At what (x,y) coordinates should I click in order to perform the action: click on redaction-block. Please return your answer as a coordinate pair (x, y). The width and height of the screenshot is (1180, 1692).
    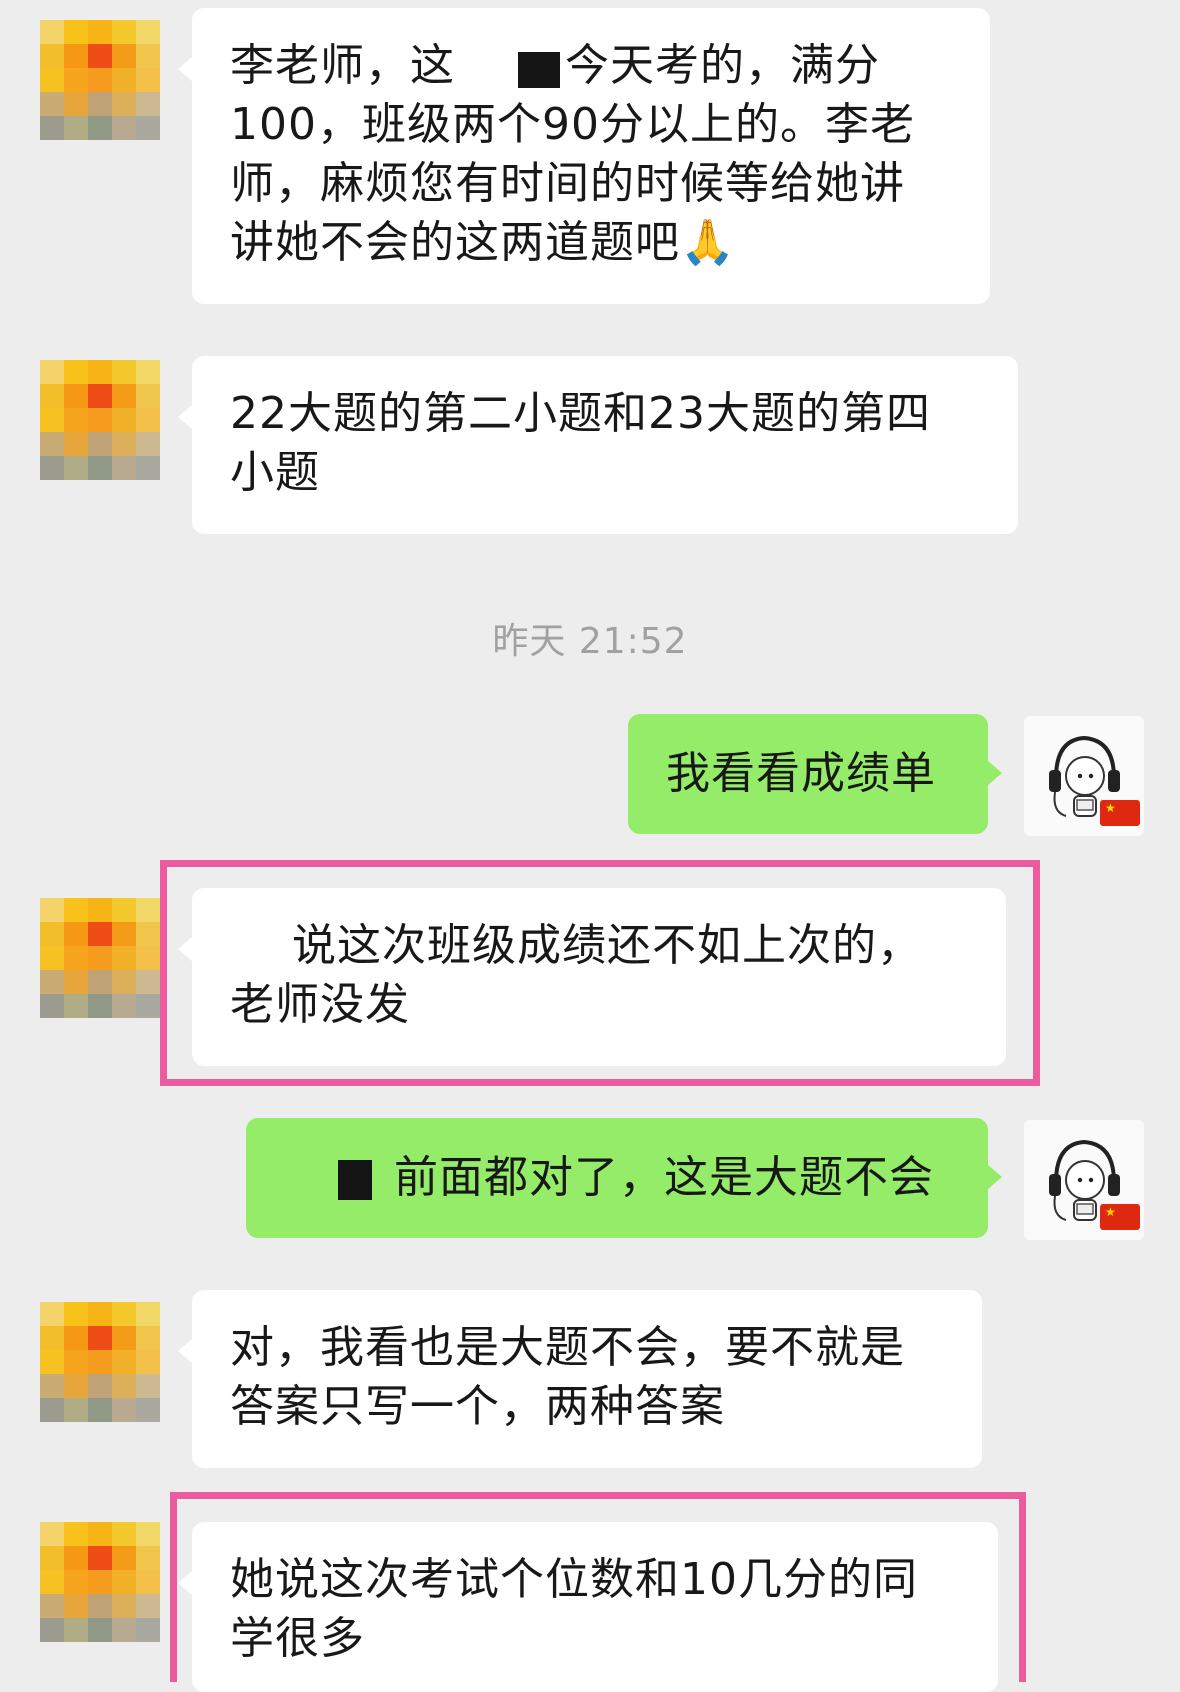
    Looking at the image, I should click on (539, 70).